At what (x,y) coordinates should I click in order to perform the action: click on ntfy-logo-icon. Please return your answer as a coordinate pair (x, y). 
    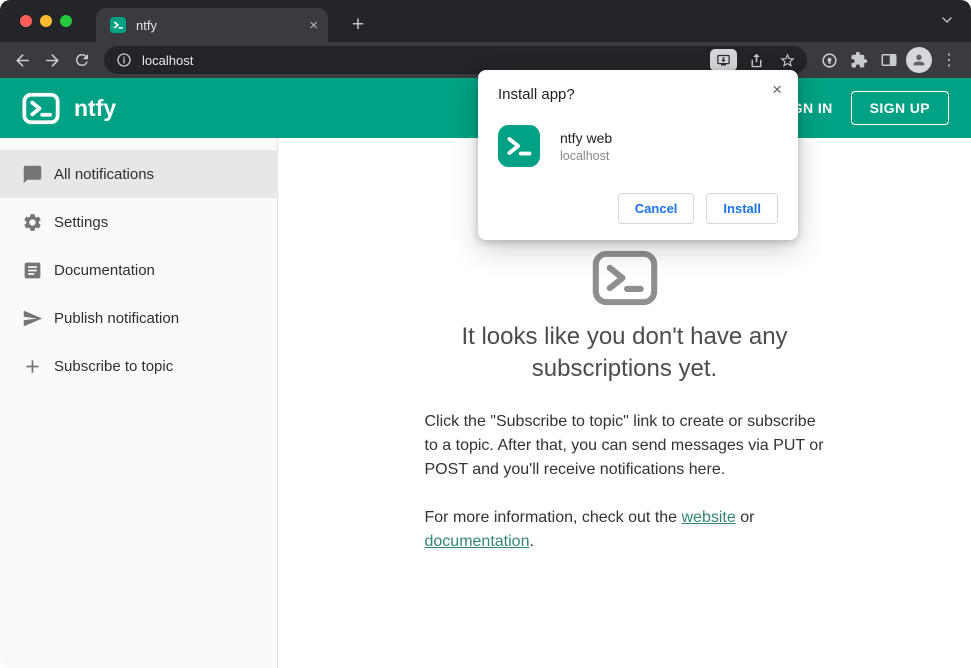
    Looking at the image, I should click on (41, 108).